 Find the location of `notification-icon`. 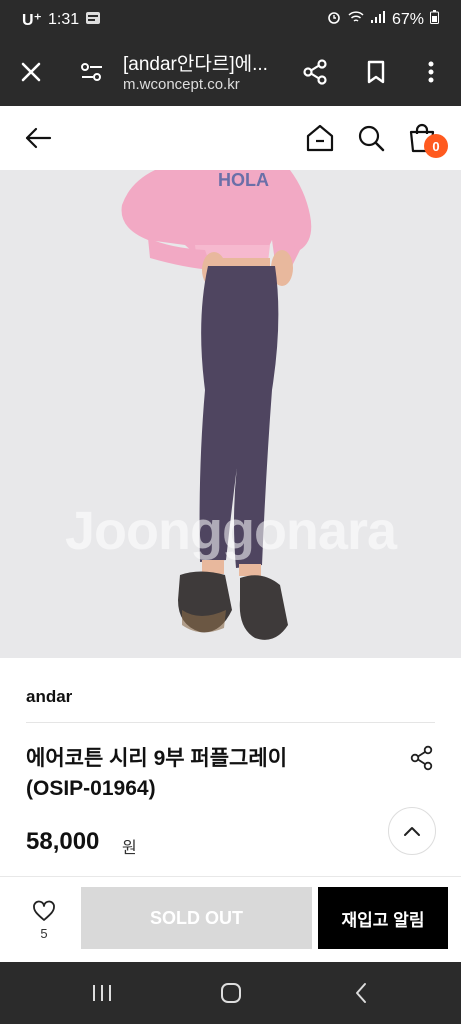

notification-icon is located at coordinates (93, 20).